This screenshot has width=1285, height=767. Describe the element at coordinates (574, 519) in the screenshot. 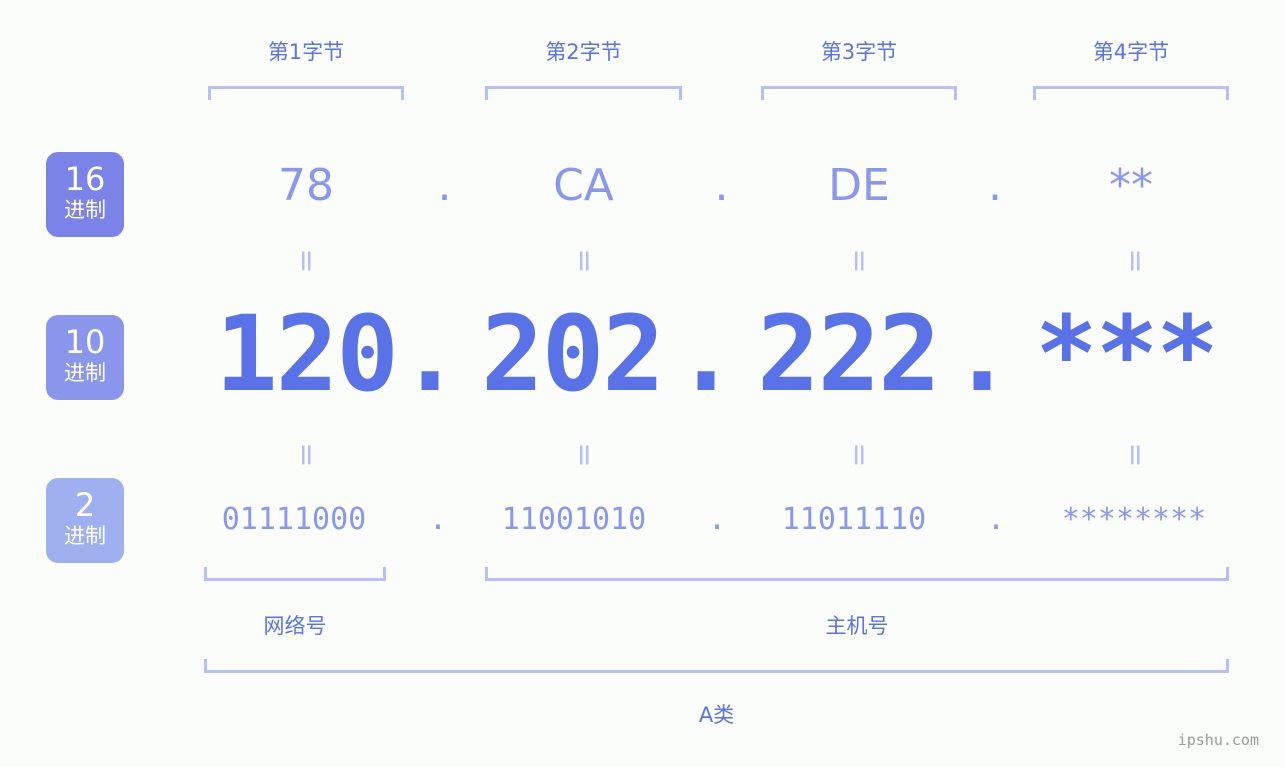

I see `binary-octet-2: 11001010` at that location.